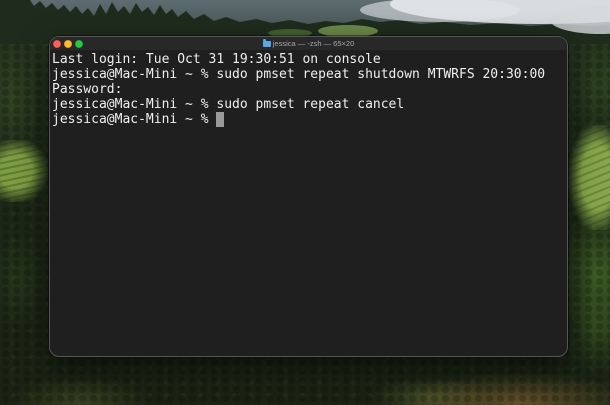 This screenshot has height=405, width=610. I want to click on window-title-group: jessica — -zsh — 65×20, so click(308, 43).